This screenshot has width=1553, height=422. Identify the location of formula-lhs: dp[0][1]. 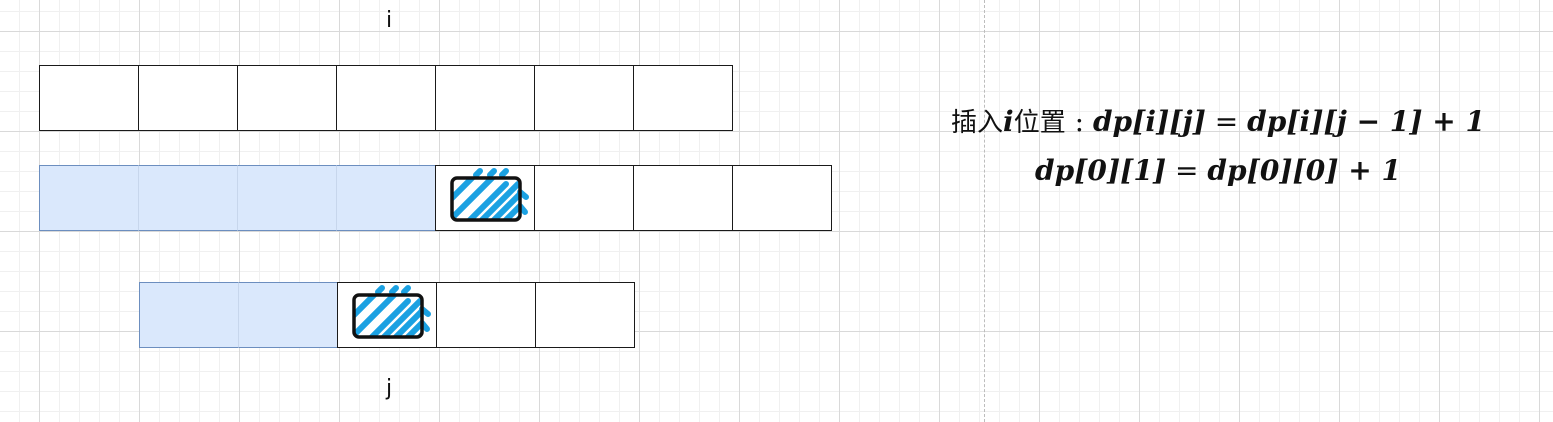
(1101, 170).